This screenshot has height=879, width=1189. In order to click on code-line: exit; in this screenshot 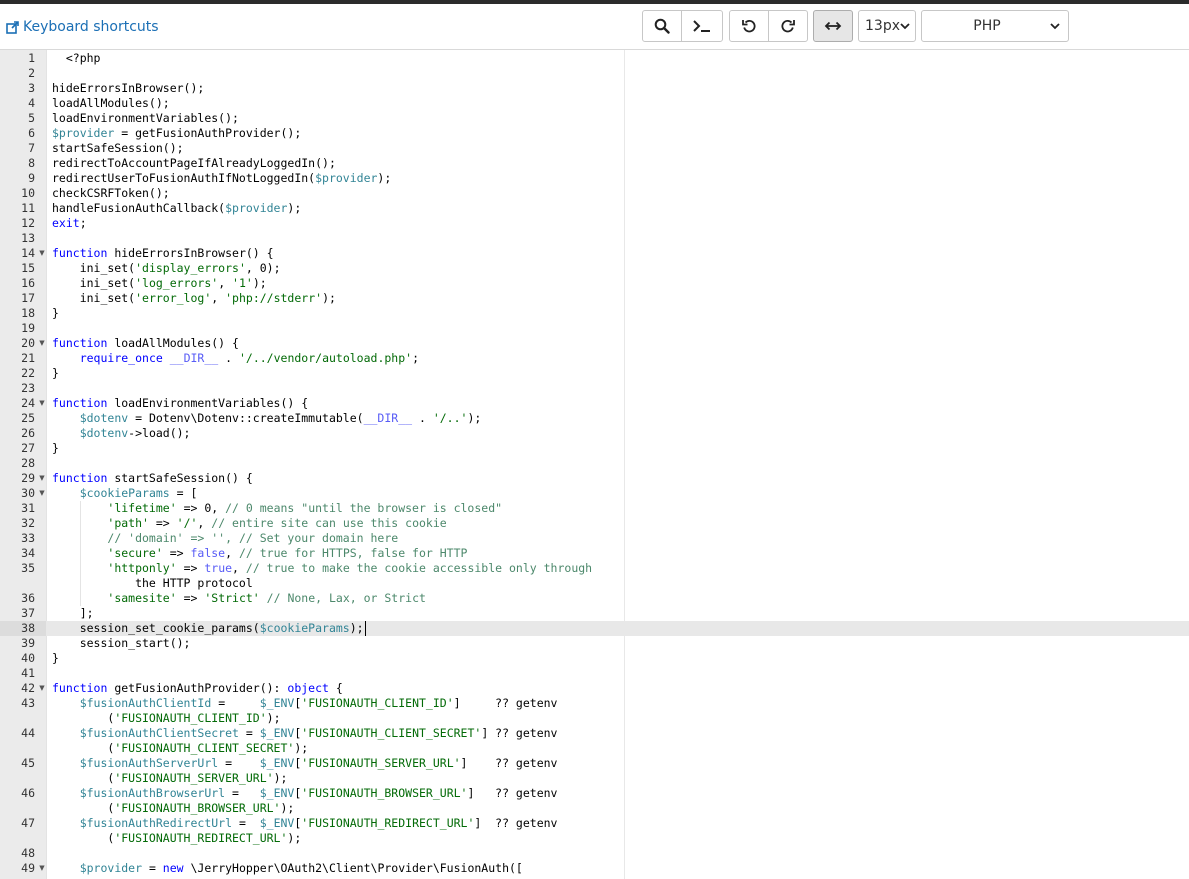, I will do `click(69, 223)`.